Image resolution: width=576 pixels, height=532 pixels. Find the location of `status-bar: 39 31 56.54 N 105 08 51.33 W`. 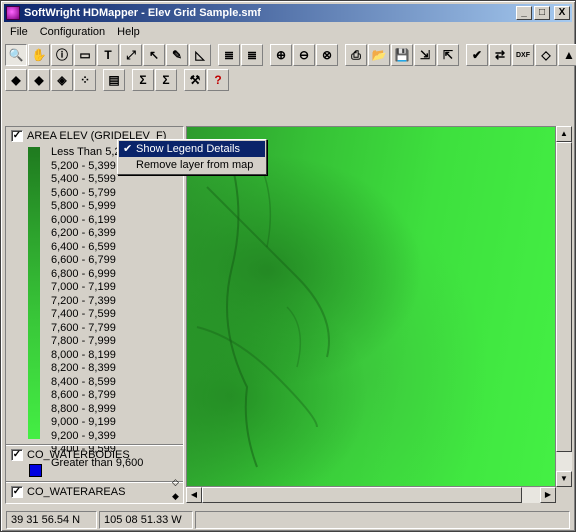

status-bar: 39 31 56.54 N 105 08 51.33 W is located at coordinates (288, 519).